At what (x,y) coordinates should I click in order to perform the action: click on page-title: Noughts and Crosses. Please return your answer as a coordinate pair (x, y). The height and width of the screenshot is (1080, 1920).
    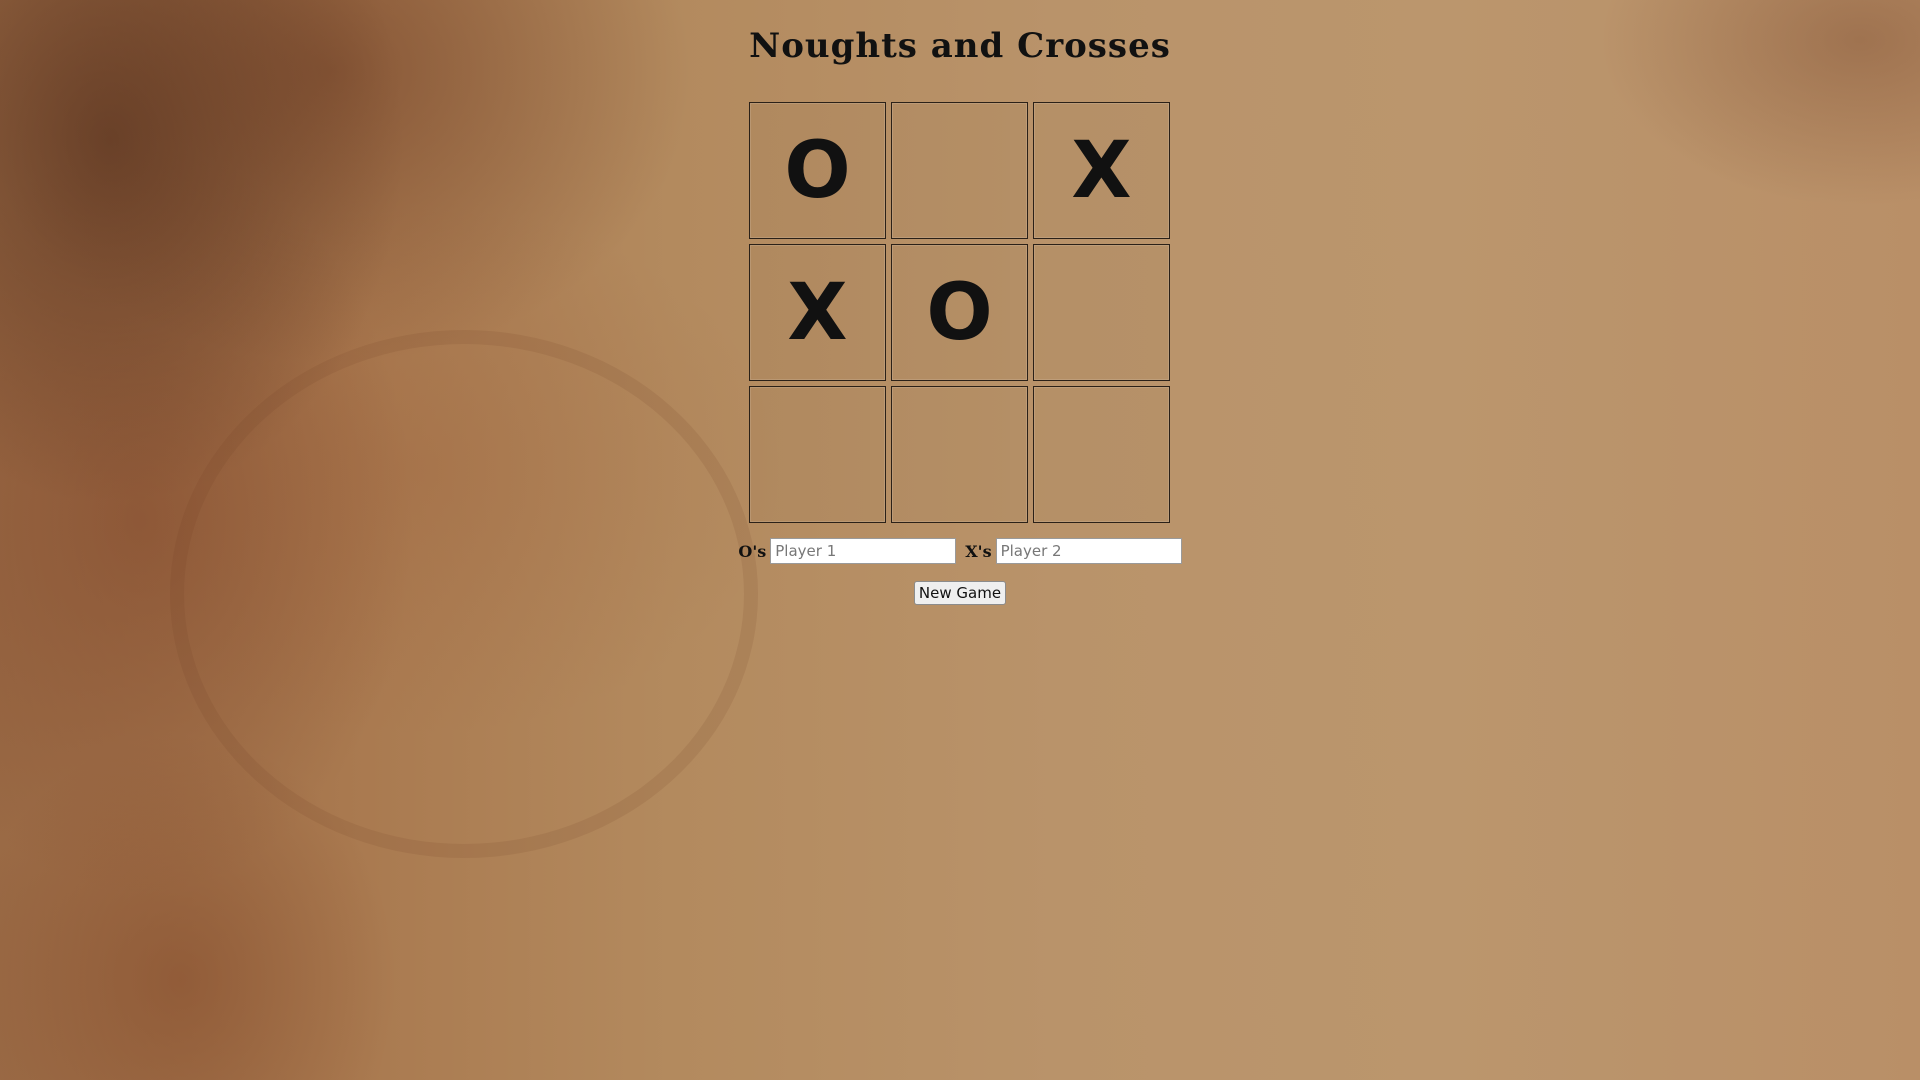
    Looking at the image, I should click on (960, 46).